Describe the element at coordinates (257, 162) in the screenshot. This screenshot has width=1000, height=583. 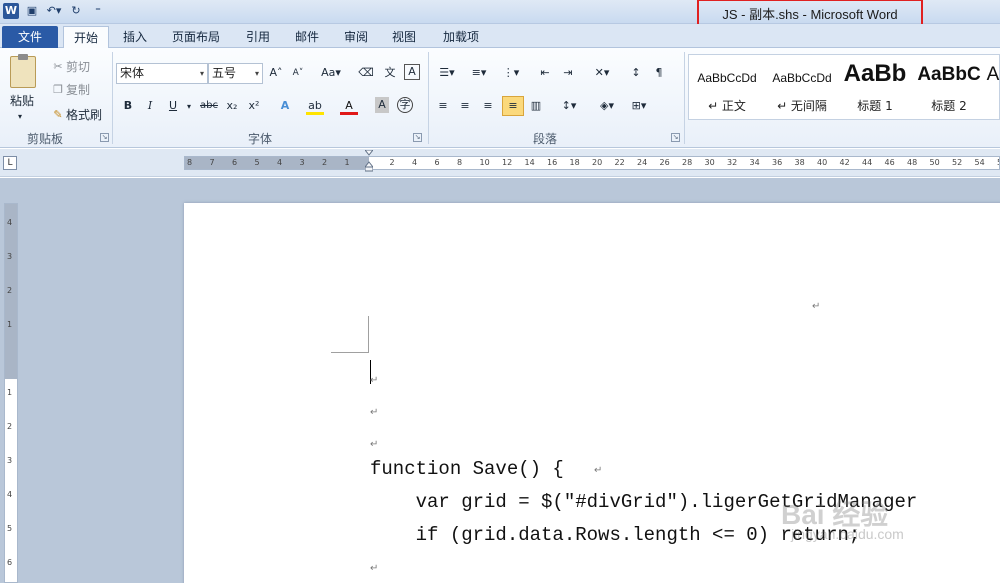
I see `ruler-tick: 5` at that location.